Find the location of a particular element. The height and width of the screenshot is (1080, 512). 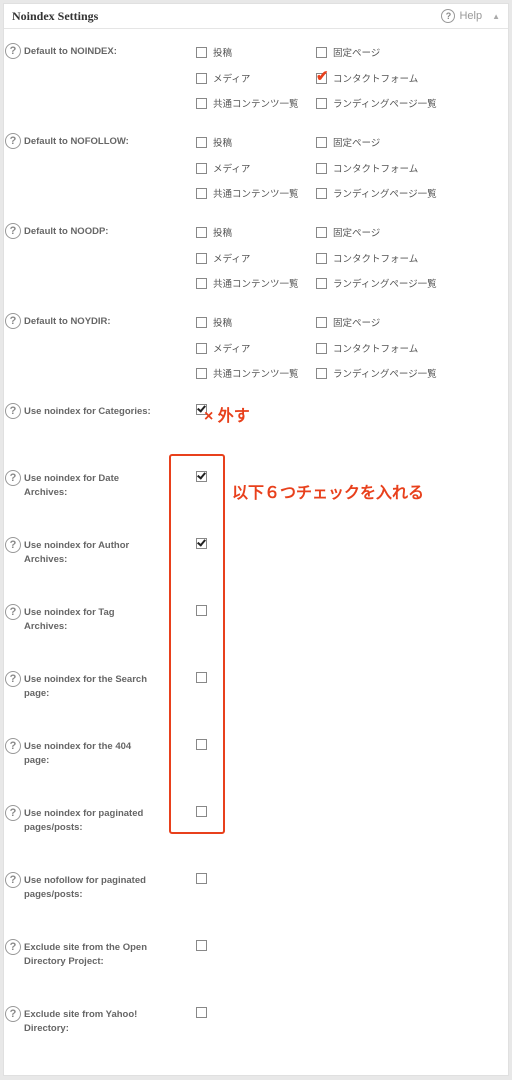

option-label: ランディングページ一覧 is located at coordinates (385, 374).